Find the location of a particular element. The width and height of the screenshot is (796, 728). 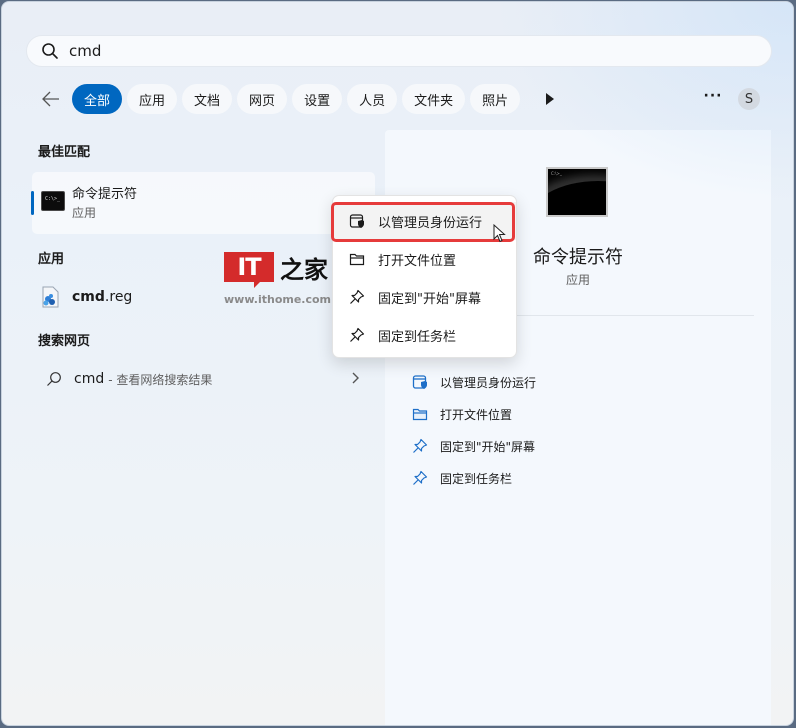

watermark-url: www.ithome.com is located at coordinates (278, 299).